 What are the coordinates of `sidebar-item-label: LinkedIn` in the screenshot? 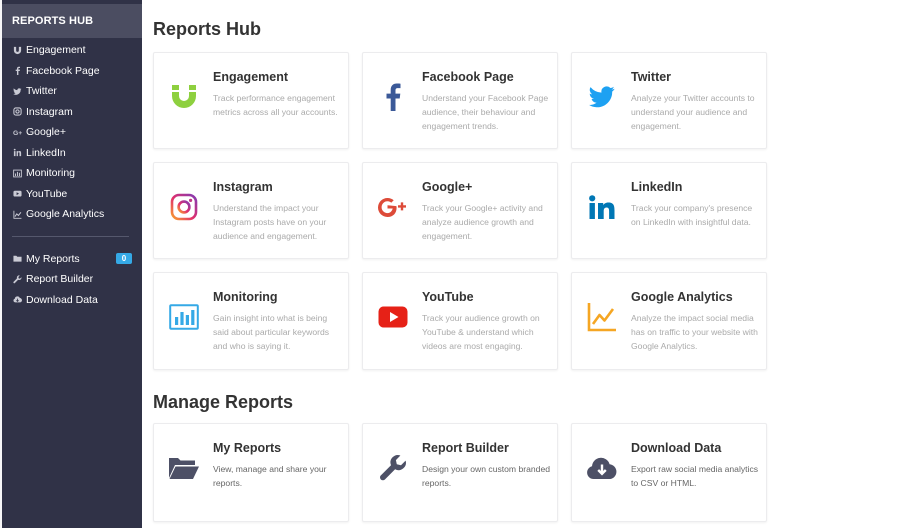 It's located at (46, 152).